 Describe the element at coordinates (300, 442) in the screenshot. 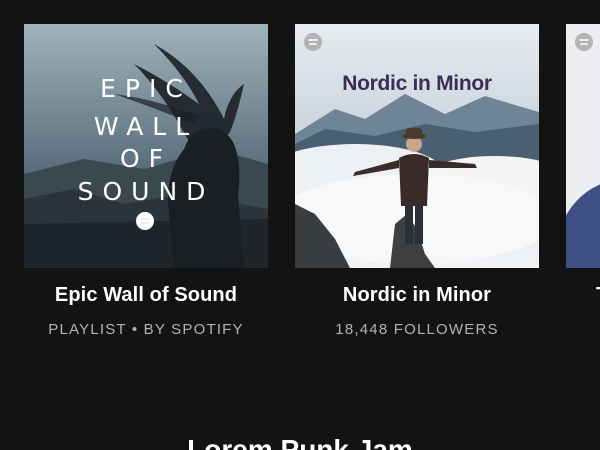

I see `section-heading: Lorem Punk Jam` at that location.